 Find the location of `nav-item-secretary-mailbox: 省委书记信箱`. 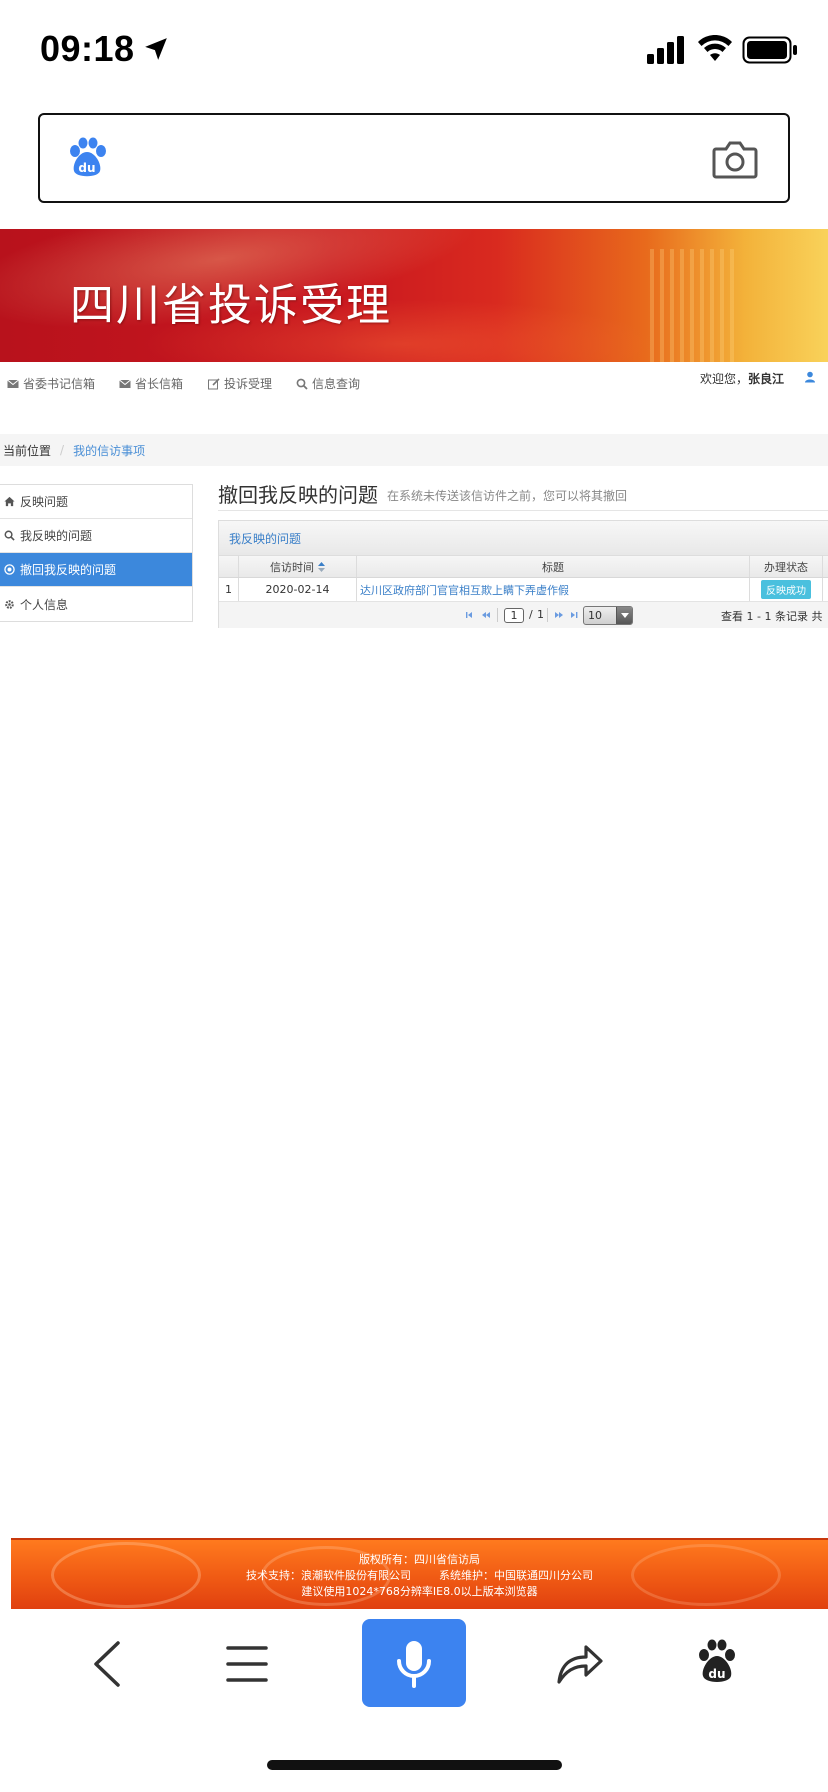

nav-item-secretary-mailbox: 省委书记信箱 is located at coordinates (51, 383).